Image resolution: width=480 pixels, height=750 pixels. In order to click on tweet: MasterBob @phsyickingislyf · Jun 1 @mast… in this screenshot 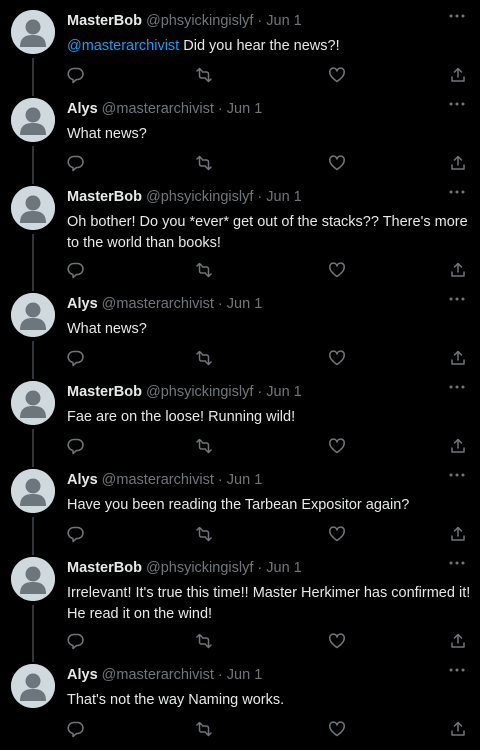, I will do `click(240, 48)`.